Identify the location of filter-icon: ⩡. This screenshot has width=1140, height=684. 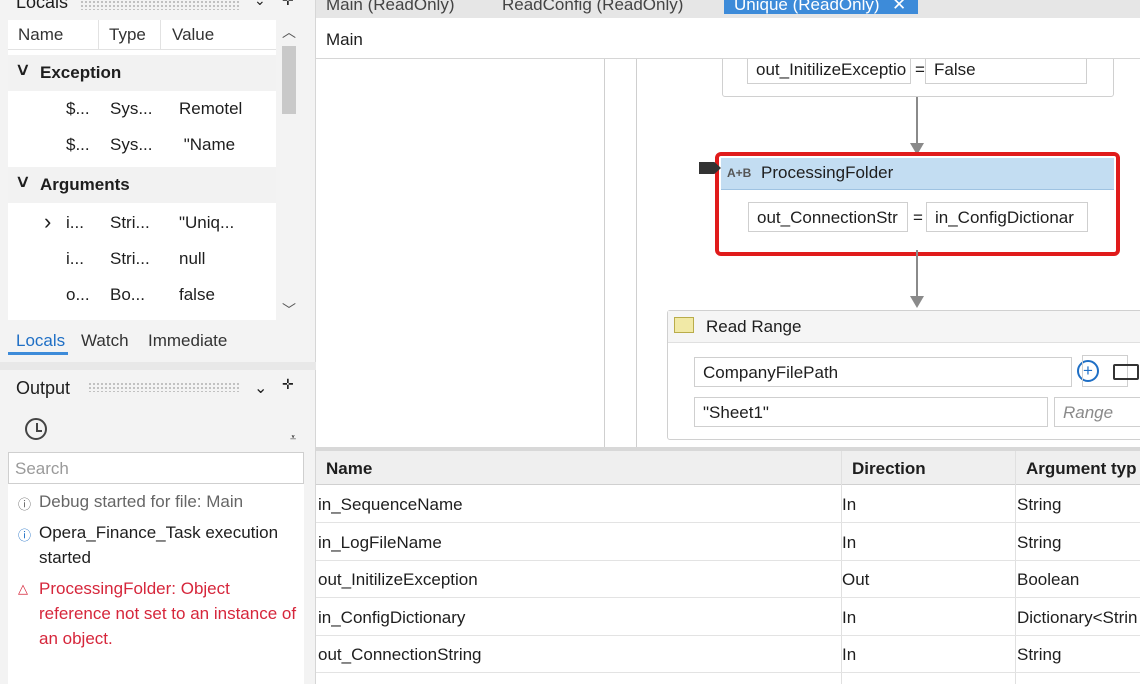
(293, 438).